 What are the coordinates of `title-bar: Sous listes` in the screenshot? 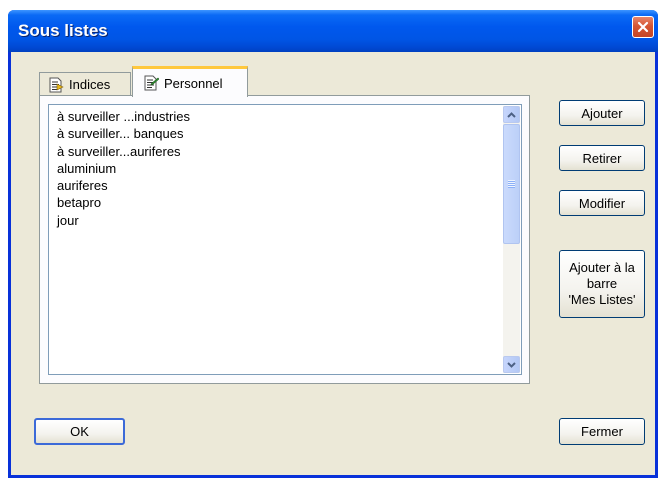 It's located at (333, 31).